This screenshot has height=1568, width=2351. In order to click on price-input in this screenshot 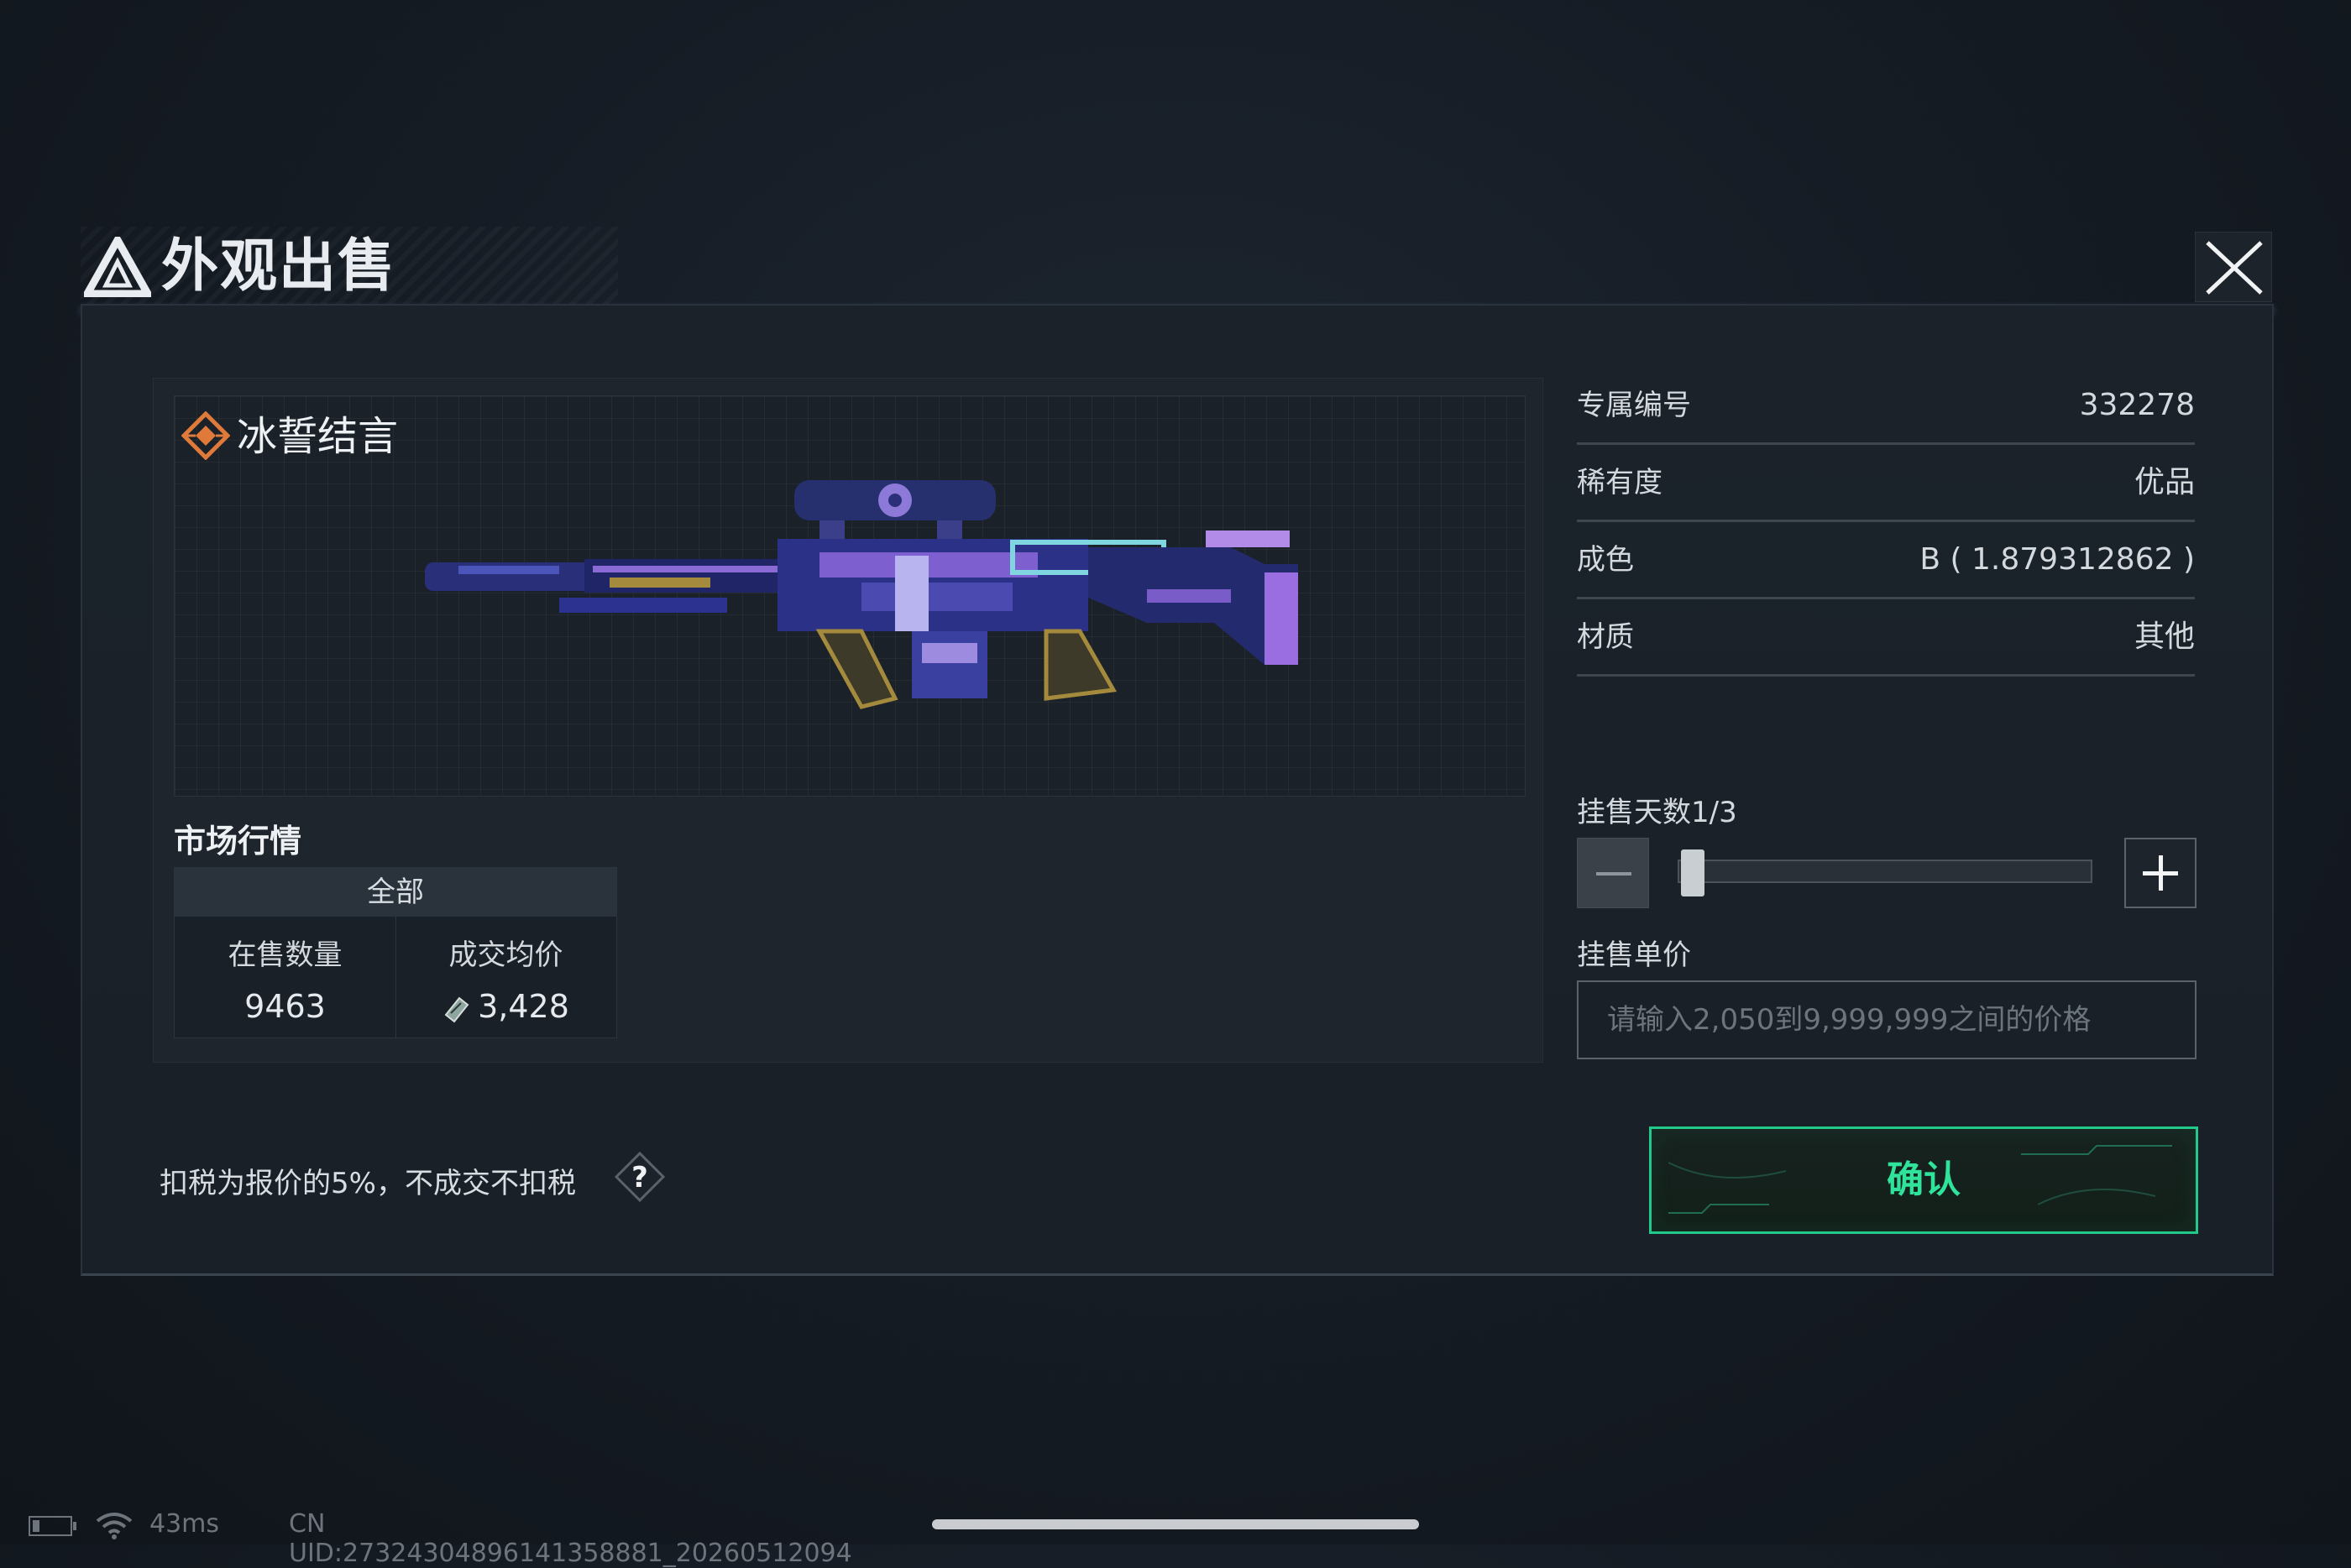, I will do `click(1887, 1019)`.